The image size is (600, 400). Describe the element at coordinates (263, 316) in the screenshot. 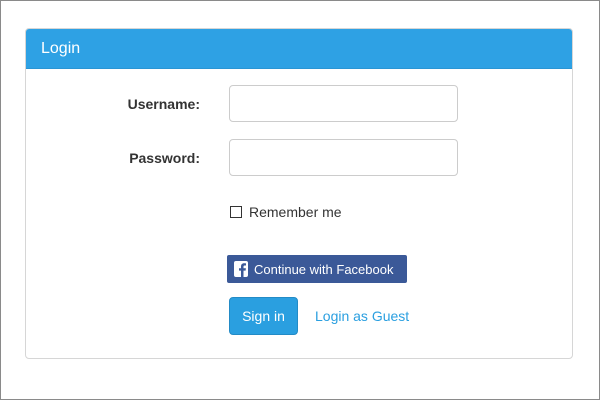

I see `sign-in-button: Sign in` at that location.